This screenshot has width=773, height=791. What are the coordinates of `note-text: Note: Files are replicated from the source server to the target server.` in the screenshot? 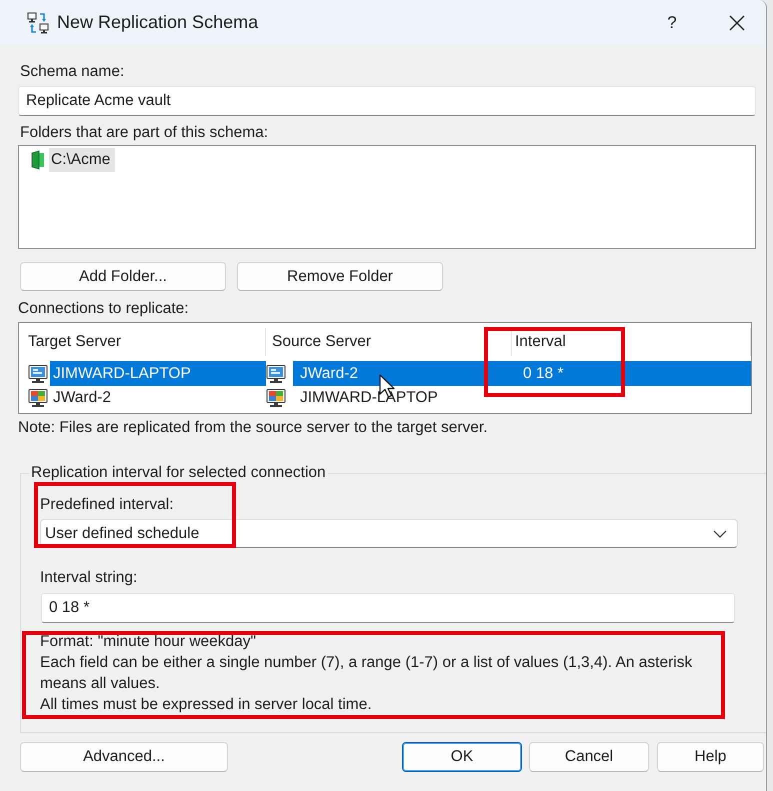 It's located at (253, 428).